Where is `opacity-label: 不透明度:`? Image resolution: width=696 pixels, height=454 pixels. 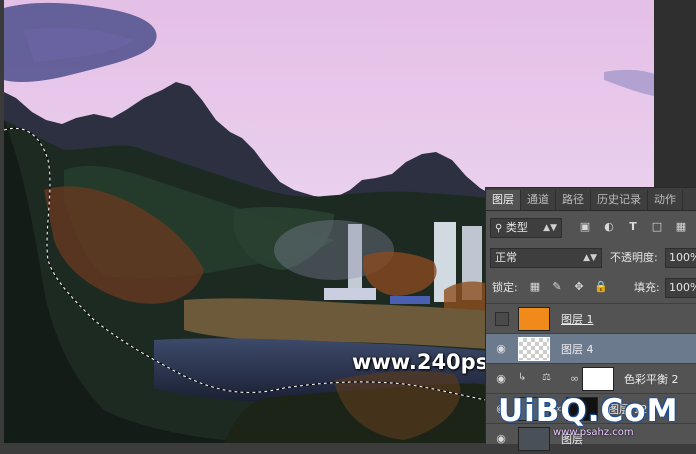 opacity-label: 不透明度: is located at coordinates (634, 257).